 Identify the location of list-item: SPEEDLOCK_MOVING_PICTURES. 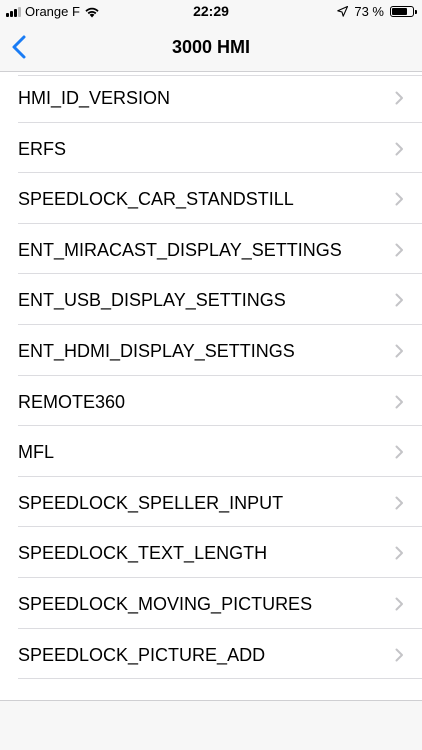
(211, 603).